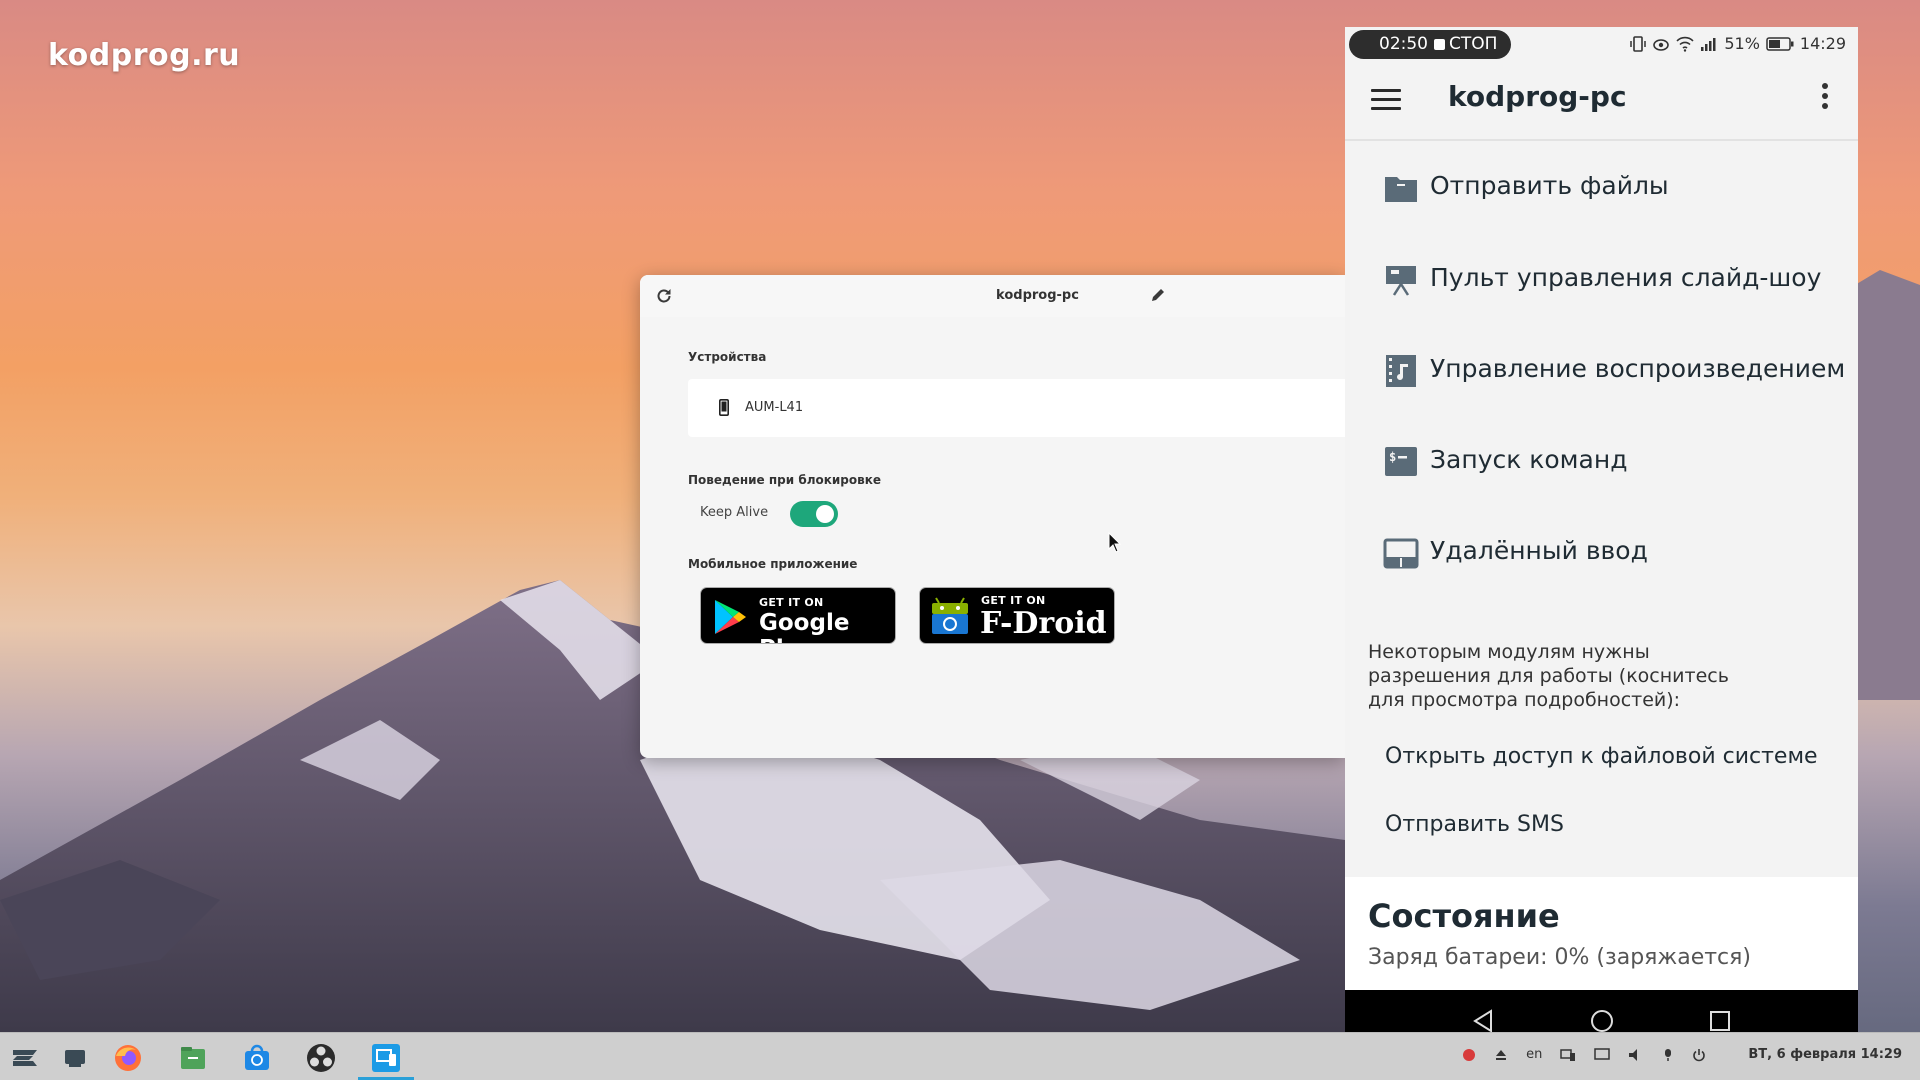 This screenshot has width=1920, height=1080. What do you see at coordinates (1549, 185) in the screenshot?
I see `plugin-label: Отправить файлы` at bounding box center [1549, 185].